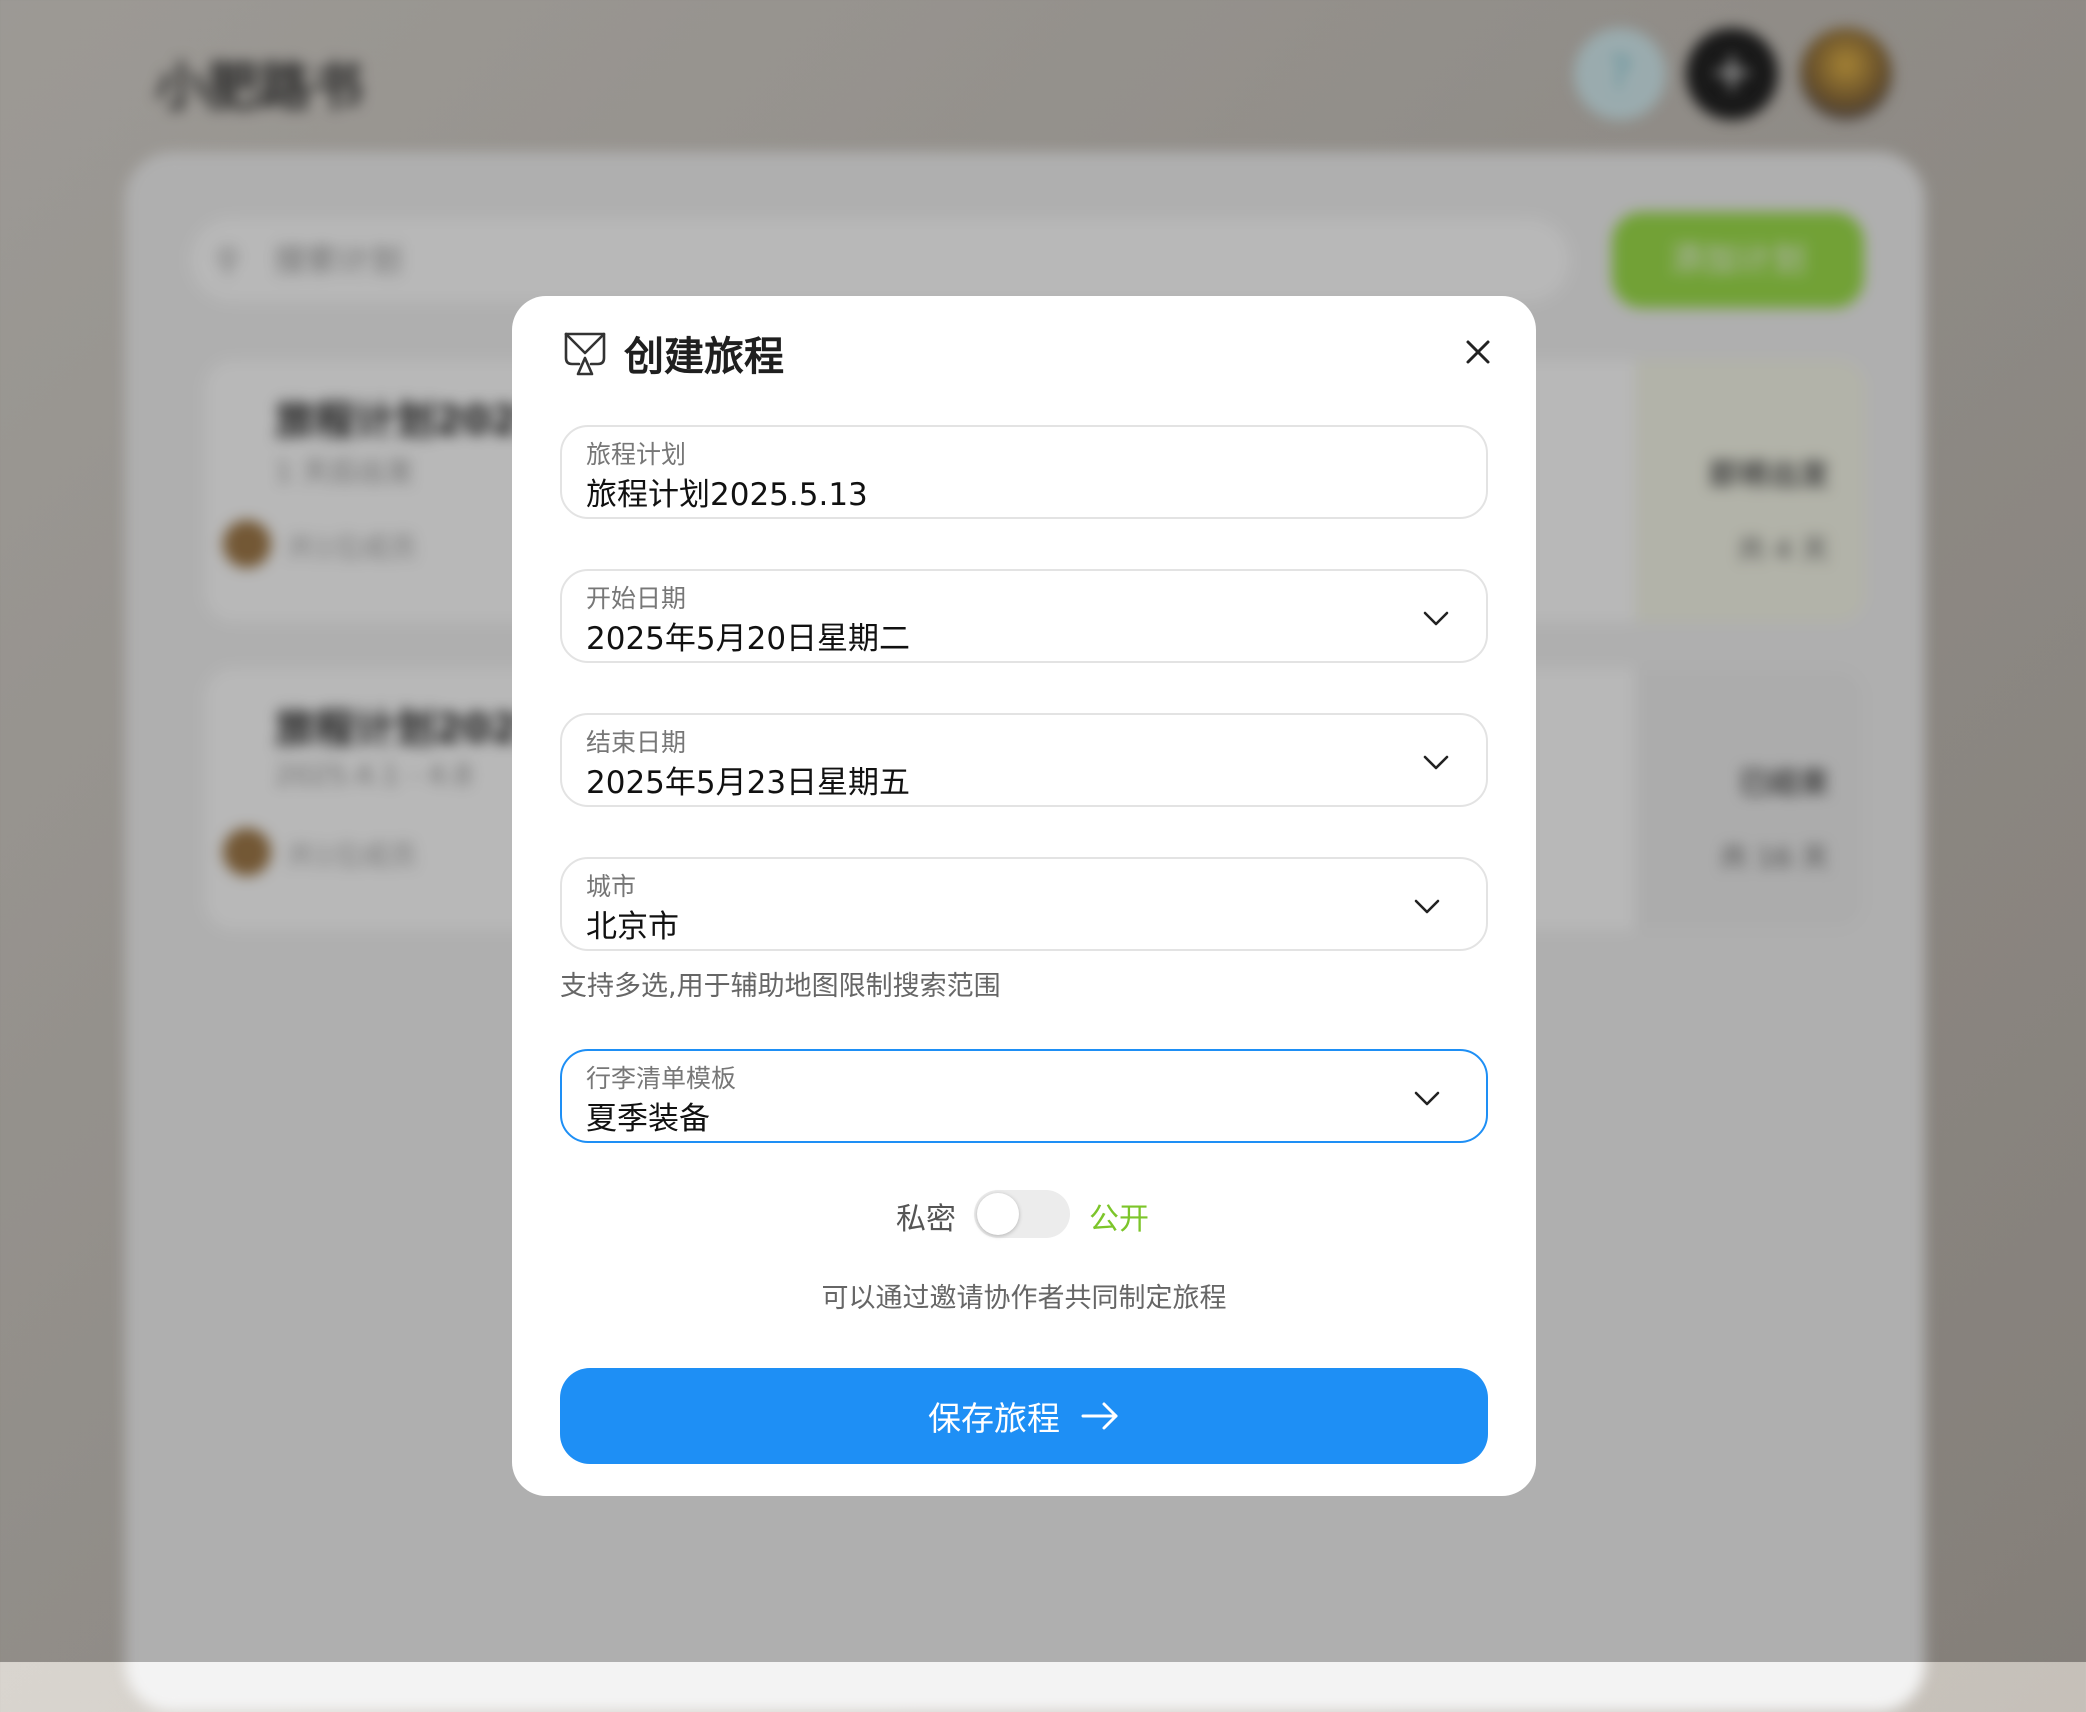 Image resolution: width=2086 pixels, height=1712 pixels. What do you see at coordinates (1024, 904) in the screenshot?
I see `city-select: 城市 北京市` at bounding box center [1024, 904].